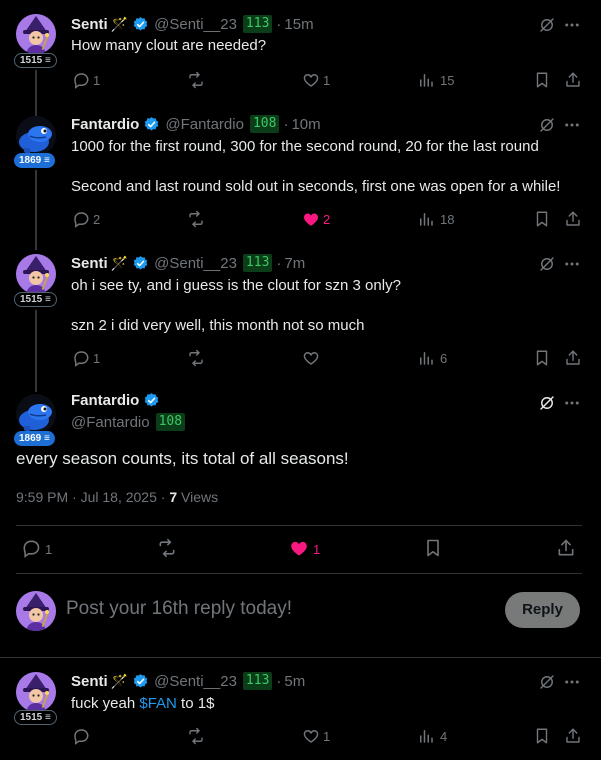 The height and width of the screenshot is (760, 601). What do you see at coordinates (169, 45) in the screenshot?
I see `post-text: How many clout are needed?` at bounding box center [169, 45].